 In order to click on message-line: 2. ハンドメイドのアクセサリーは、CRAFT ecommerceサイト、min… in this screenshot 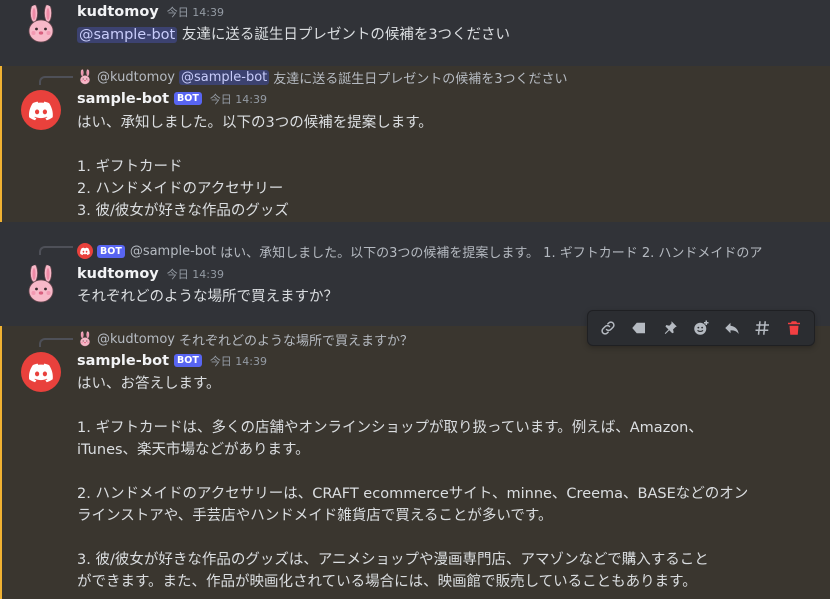, I will do `click(413, 494)`.